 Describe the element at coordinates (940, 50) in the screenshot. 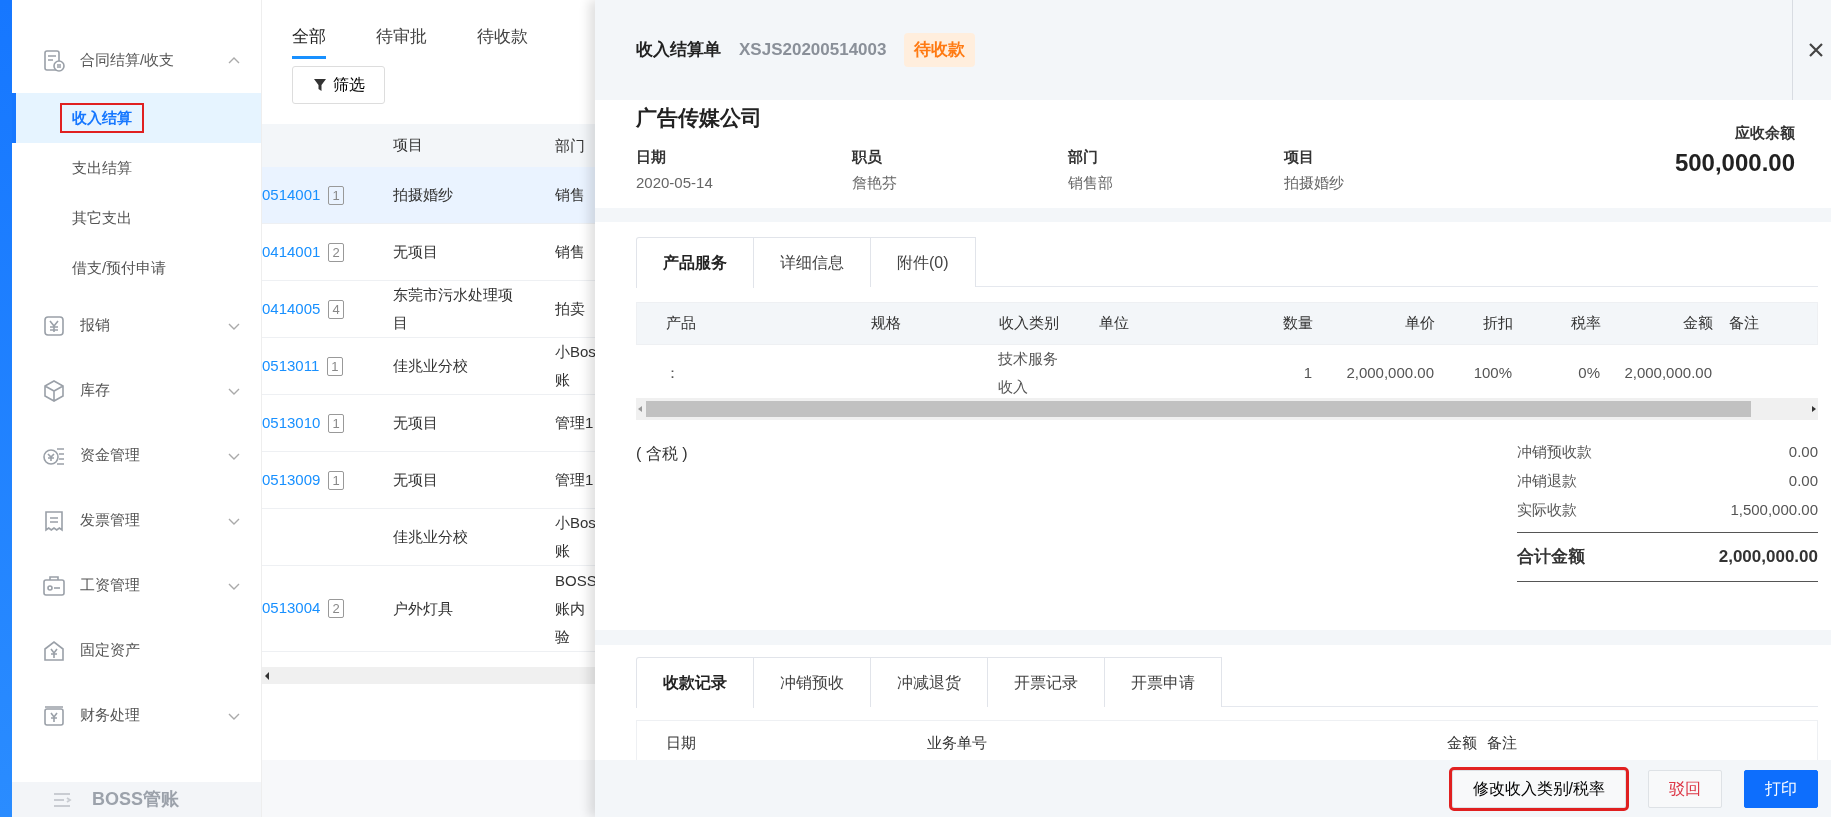

I see `status-badge: 待收款` at that location.